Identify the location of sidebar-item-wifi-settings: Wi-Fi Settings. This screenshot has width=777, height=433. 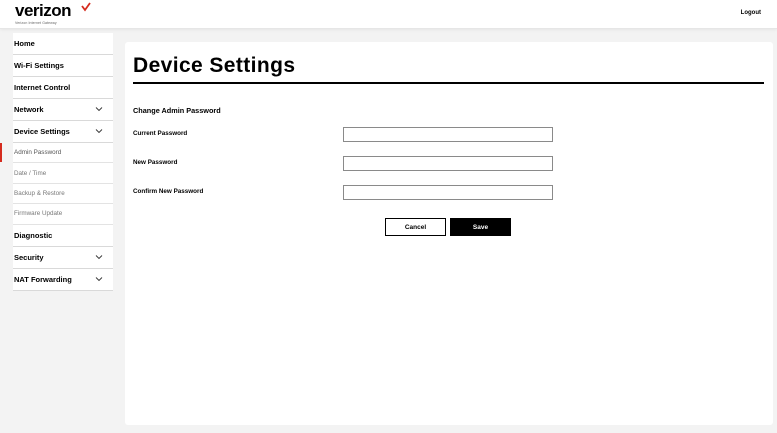
(63, 66).